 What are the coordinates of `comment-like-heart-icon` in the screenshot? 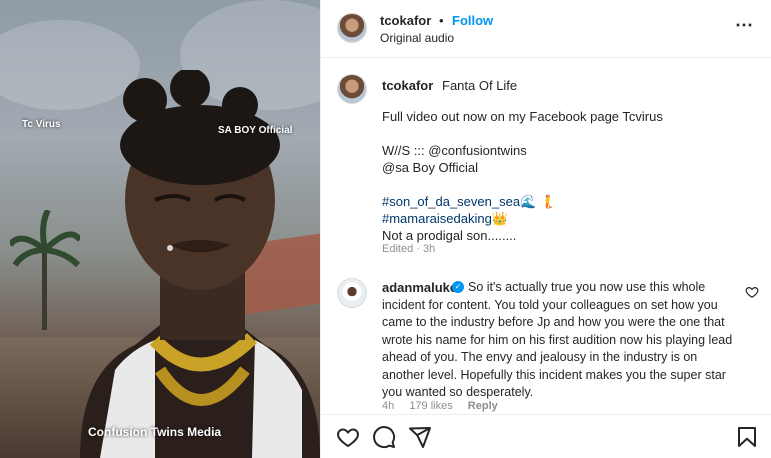 It's located at (752, 292).